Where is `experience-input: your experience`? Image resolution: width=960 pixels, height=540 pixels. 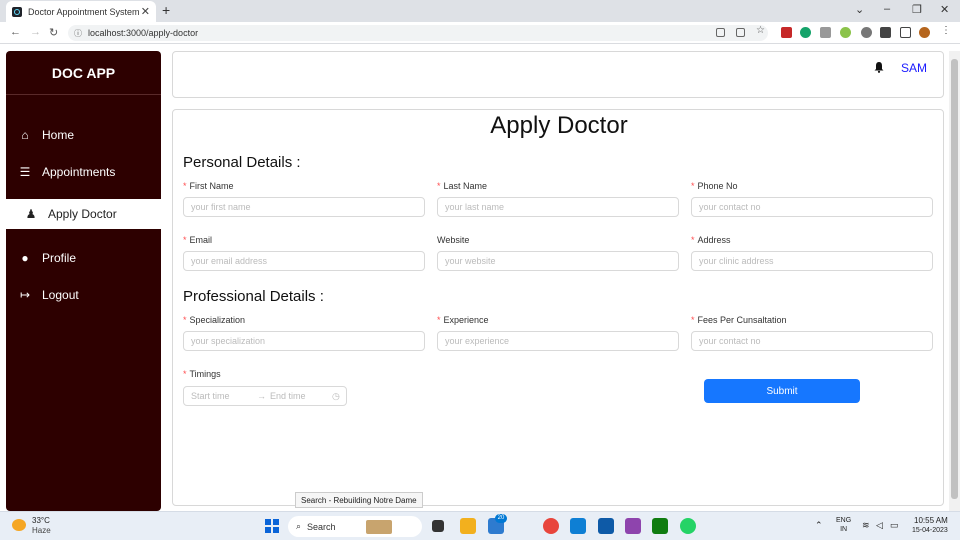
experience-input: your experience is located at coordinates (558, 341).